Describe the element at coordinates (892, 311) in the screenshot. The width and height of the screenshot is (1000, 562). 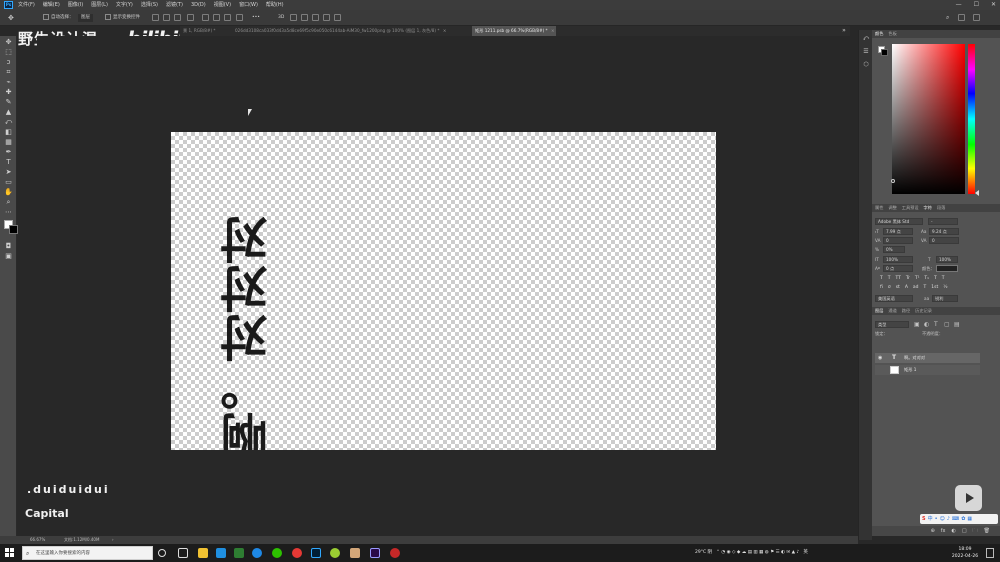
I see `tab-channels: 通道` at that location.